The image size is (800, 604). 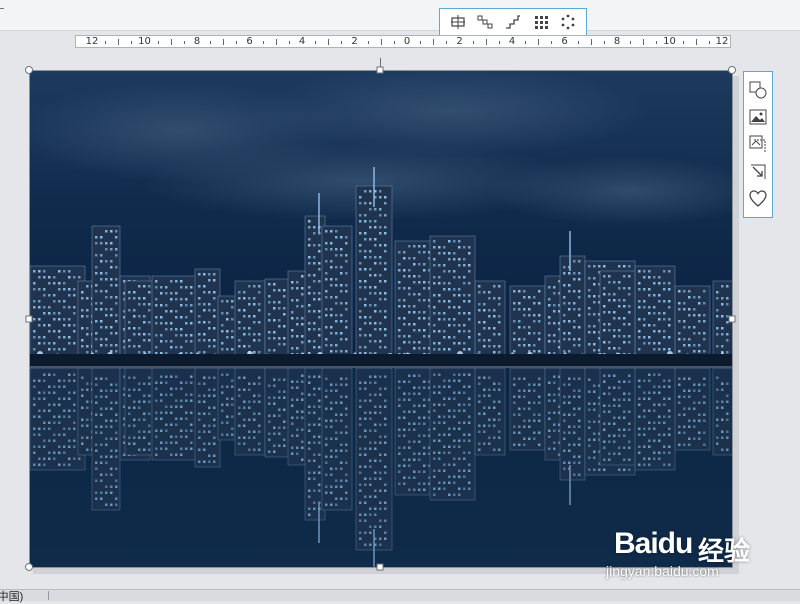 What do you see at coordinates (380, 70) in the screenshot?
I see `resize-handle-top` at bounding box center [380, 70].